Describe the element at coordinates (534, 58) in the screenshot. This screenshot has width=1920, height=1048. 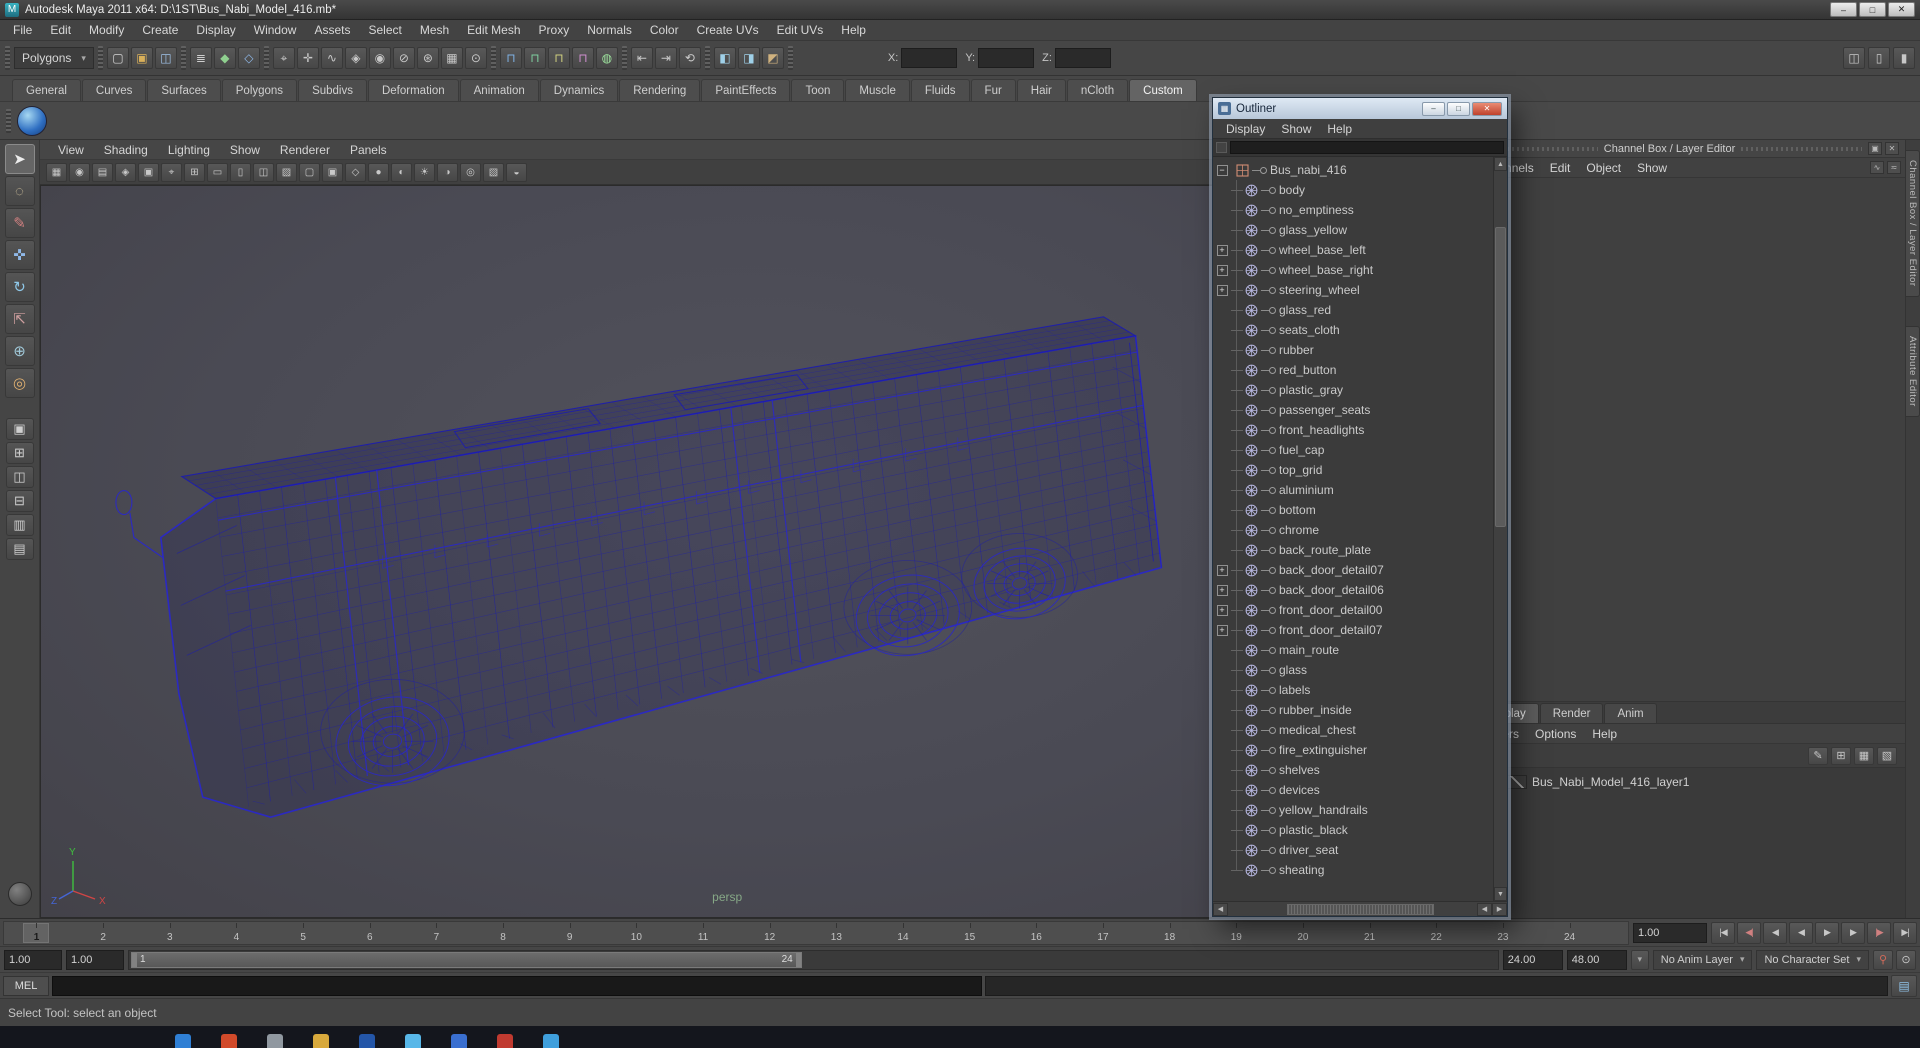
I see `snap-curve-icon: ⊓` at that location.